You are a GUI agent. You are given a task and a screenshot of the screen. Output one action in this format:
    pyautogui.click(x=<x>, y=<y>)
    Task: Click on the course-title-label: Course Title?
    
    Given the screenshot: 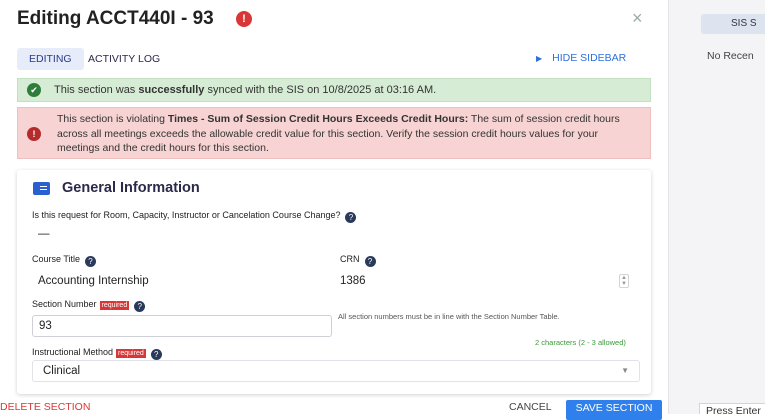 What is the action you would take?
    pyautogui.click(x=64, y=260)
    